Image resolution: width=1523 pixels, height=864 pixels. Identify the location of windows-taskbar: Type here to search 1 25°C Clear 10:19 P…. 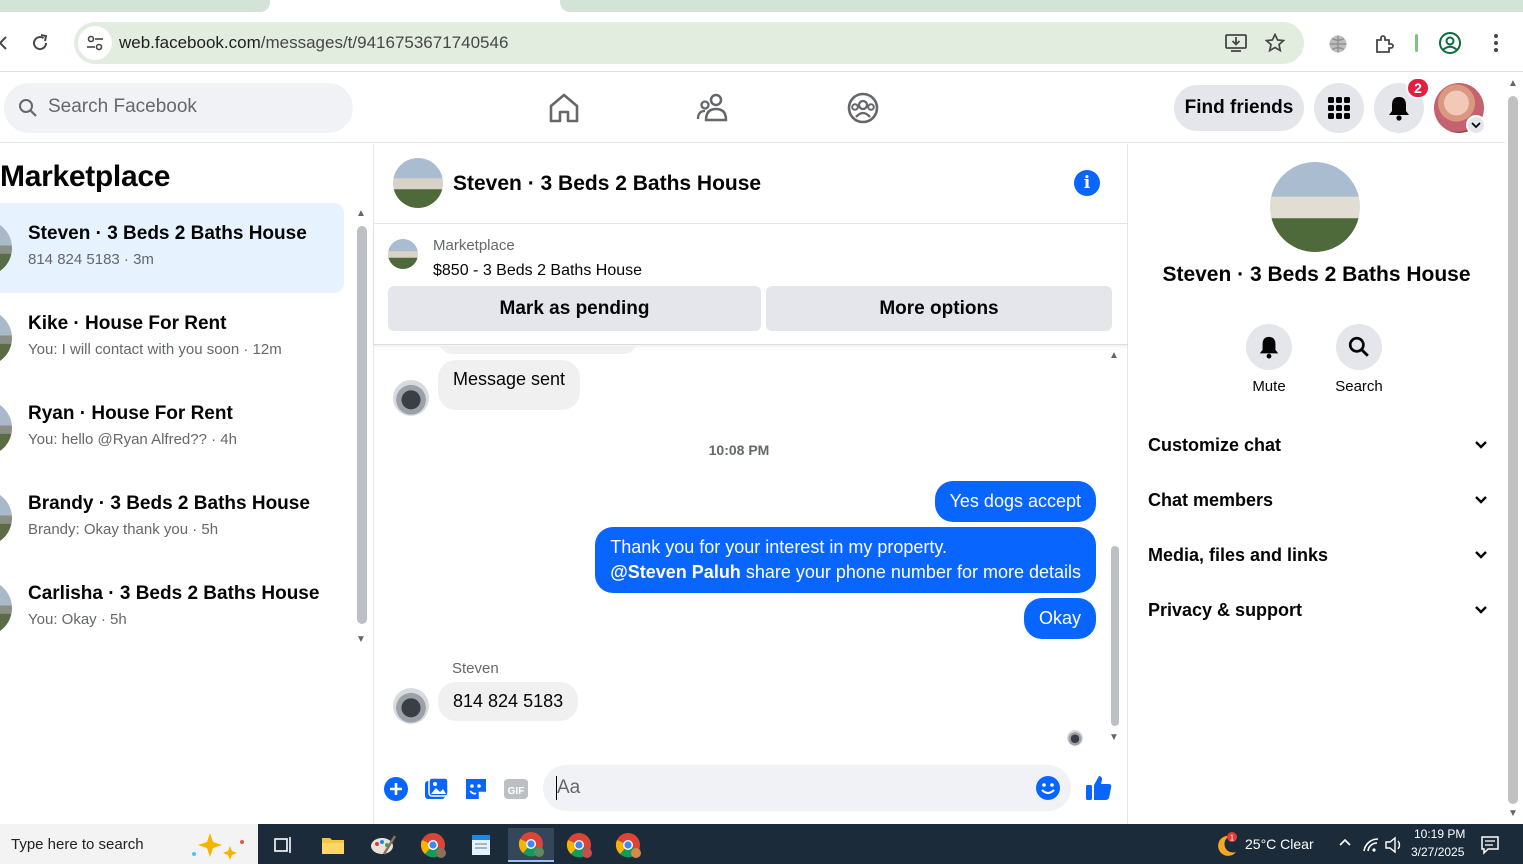
(761, 844).